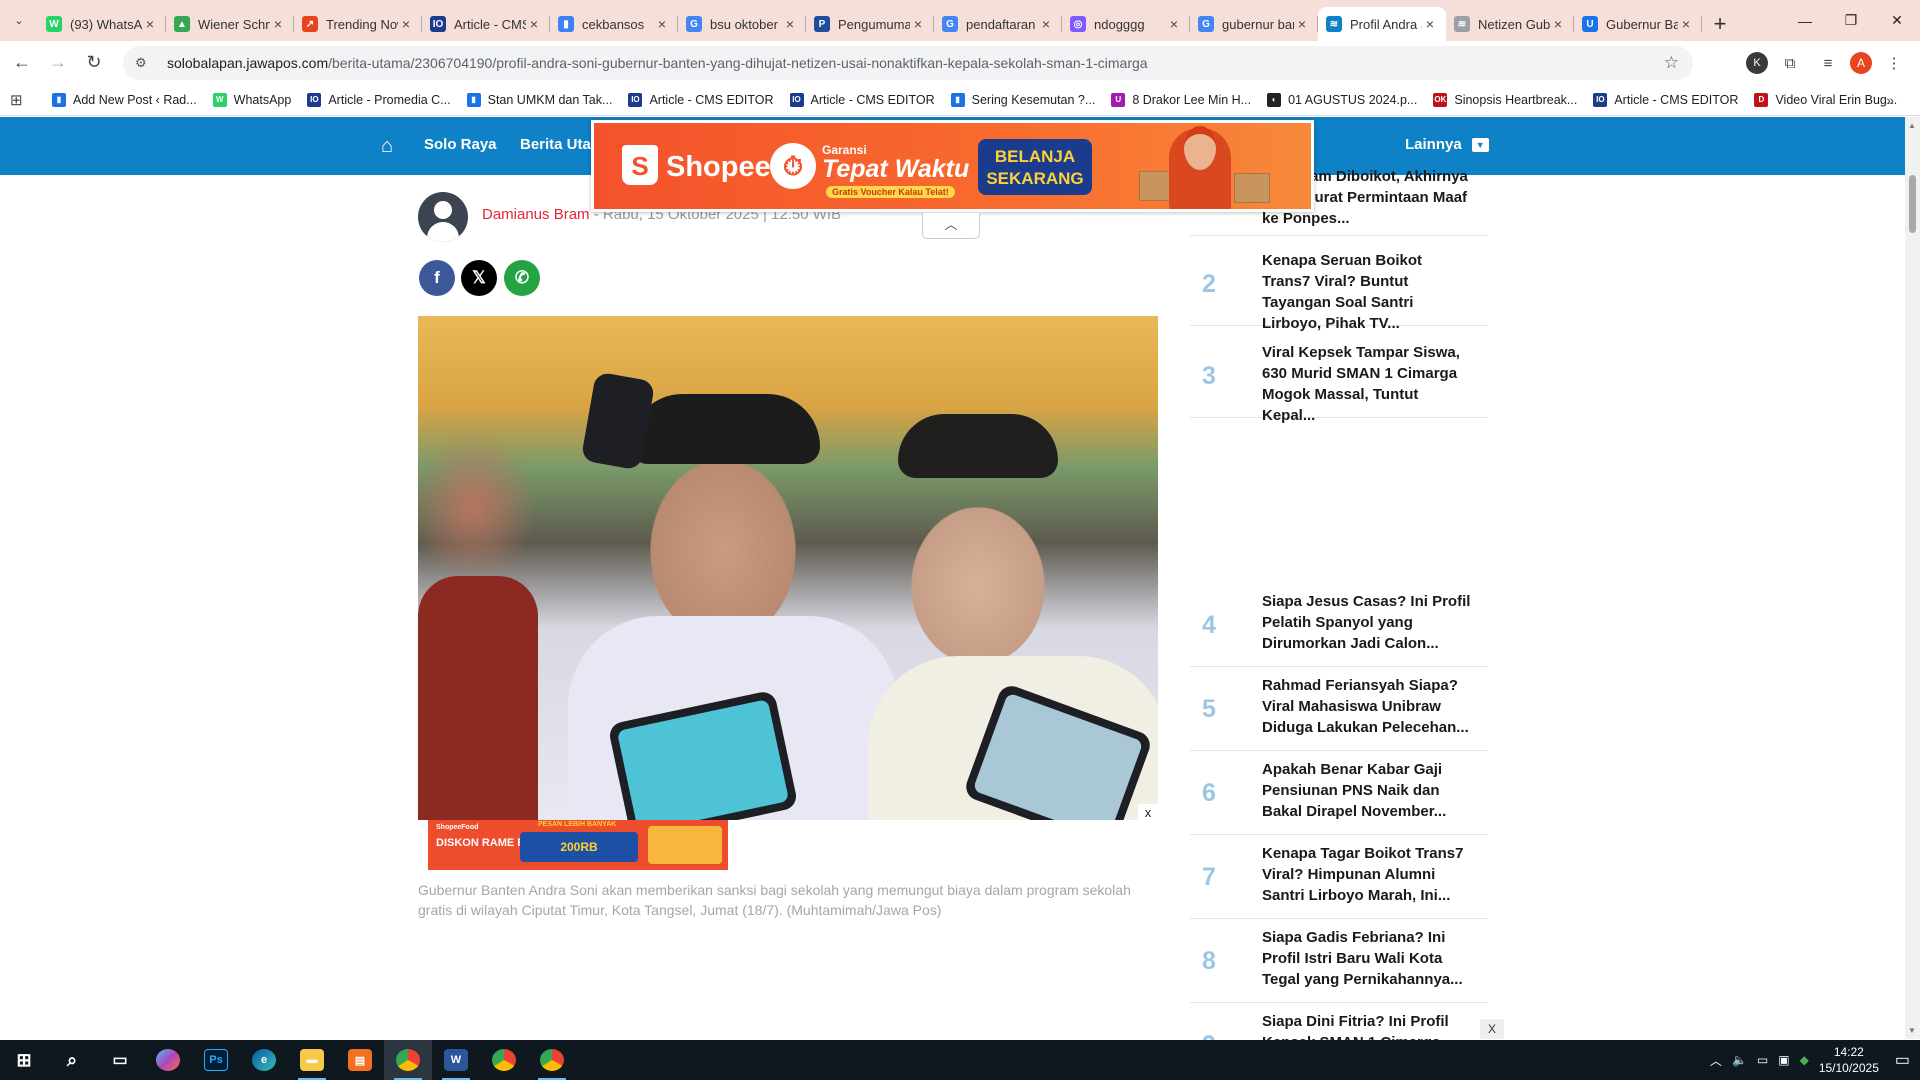  What do you see at coordinates (870, 24) in the screenshot?
I see `browser-tab: P Pengumuman×` at bounding box center [870, 24].